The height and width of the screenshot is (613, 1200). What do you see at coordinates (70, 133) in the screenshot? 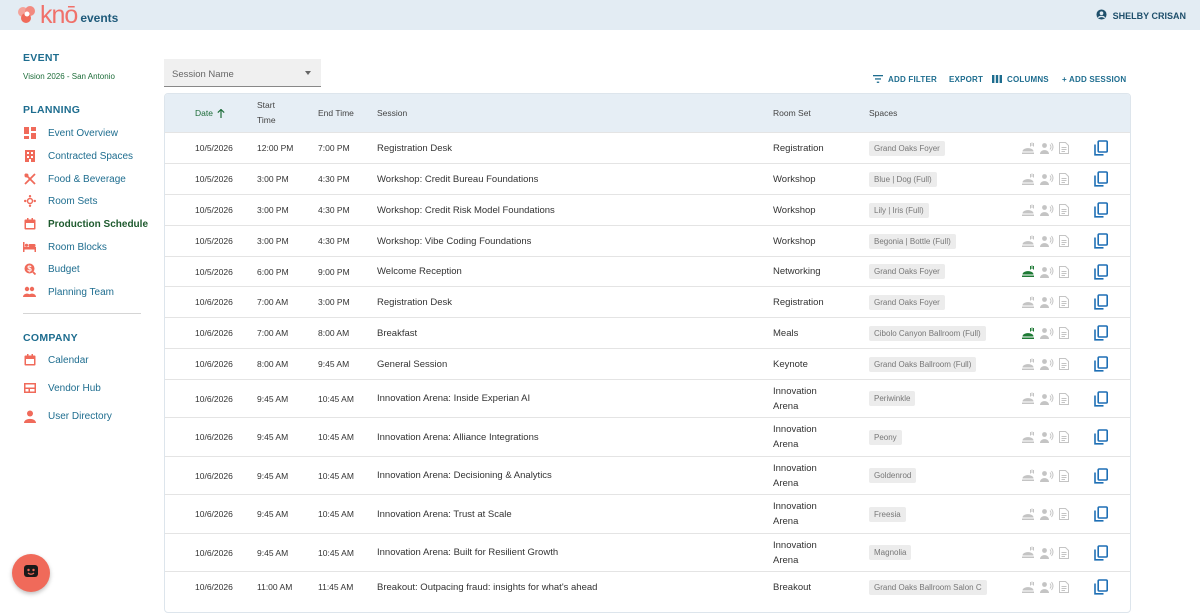
I see `sidebar-item-event-overview: Event Overview` at bounding box center [70, 133].